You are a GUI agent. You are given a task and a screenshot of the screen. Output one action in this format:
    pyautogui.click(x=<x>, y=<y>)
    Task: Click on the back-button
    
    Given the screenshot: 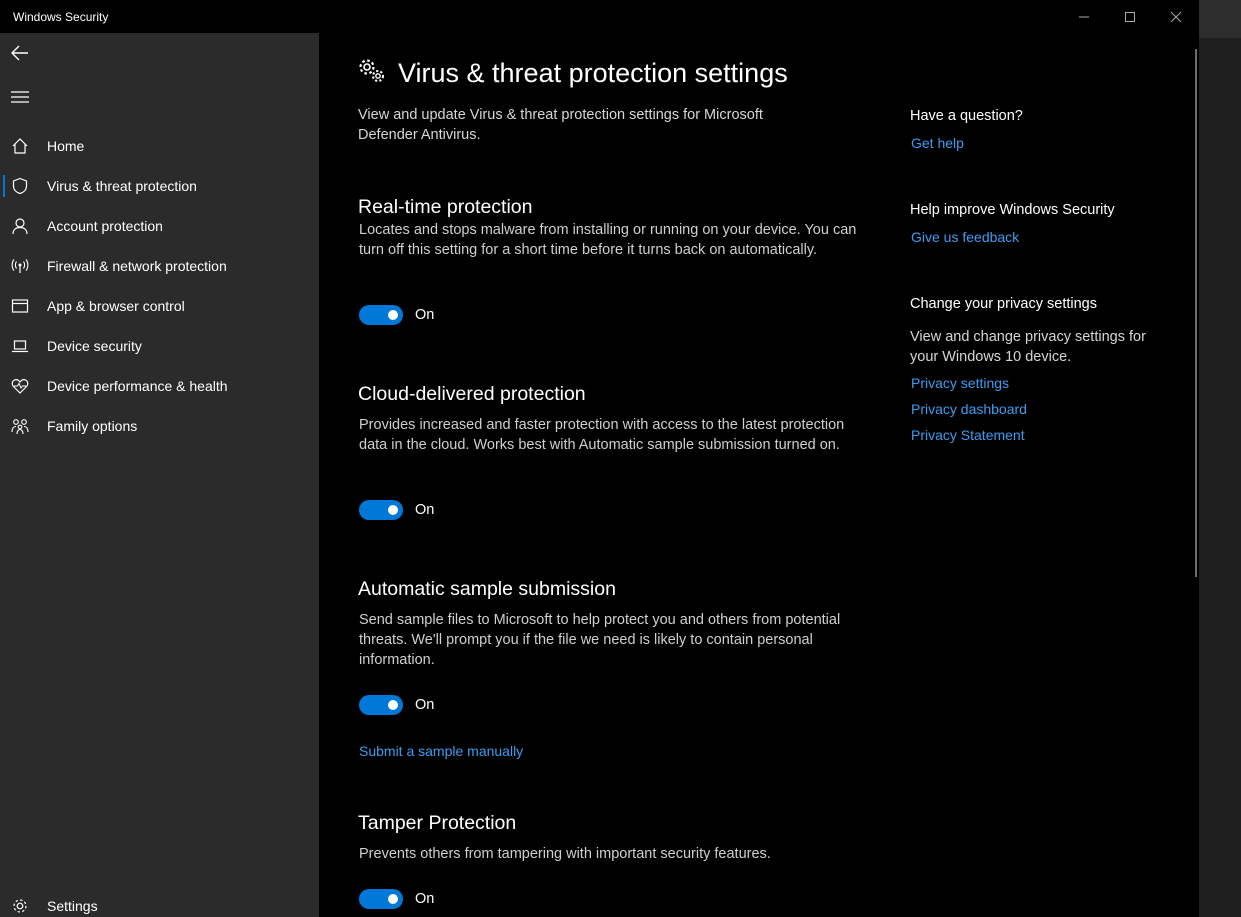 What is the action you would take?
    pyautogui.click(x=20, y=53)
    